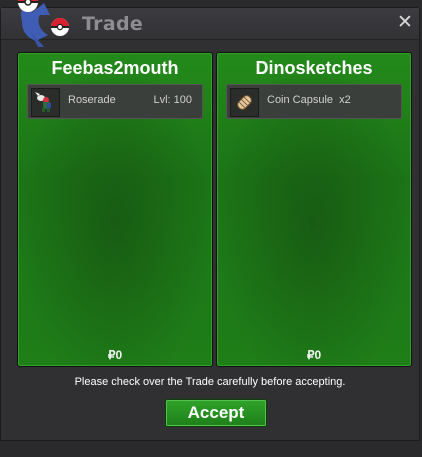 Image resolution: width=422 pixels, height=457 pixels. Describe the element at coordinates (314, 68) in the screenshot. I see `right-trainer-name: Dinosketches` at that location.